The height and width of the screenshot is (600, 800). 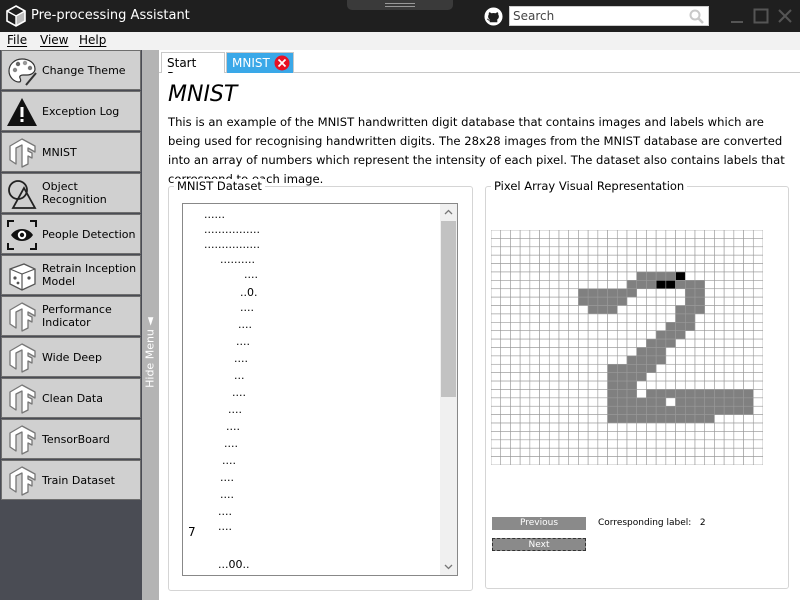 I want to click on vertical-scrollbar, so click(x=448, y=389).